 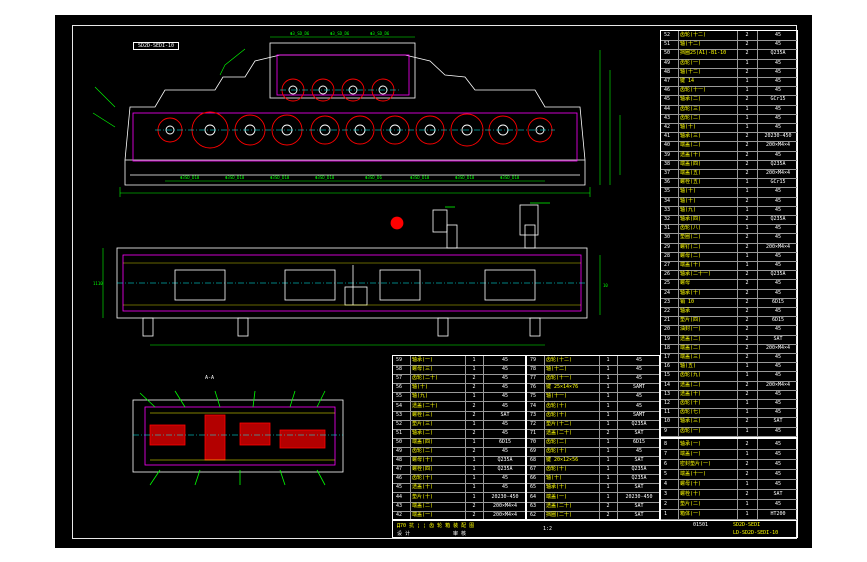 I want to click on bottom-dim-3: Φ3SD_D10, so click(x=280, y=177).